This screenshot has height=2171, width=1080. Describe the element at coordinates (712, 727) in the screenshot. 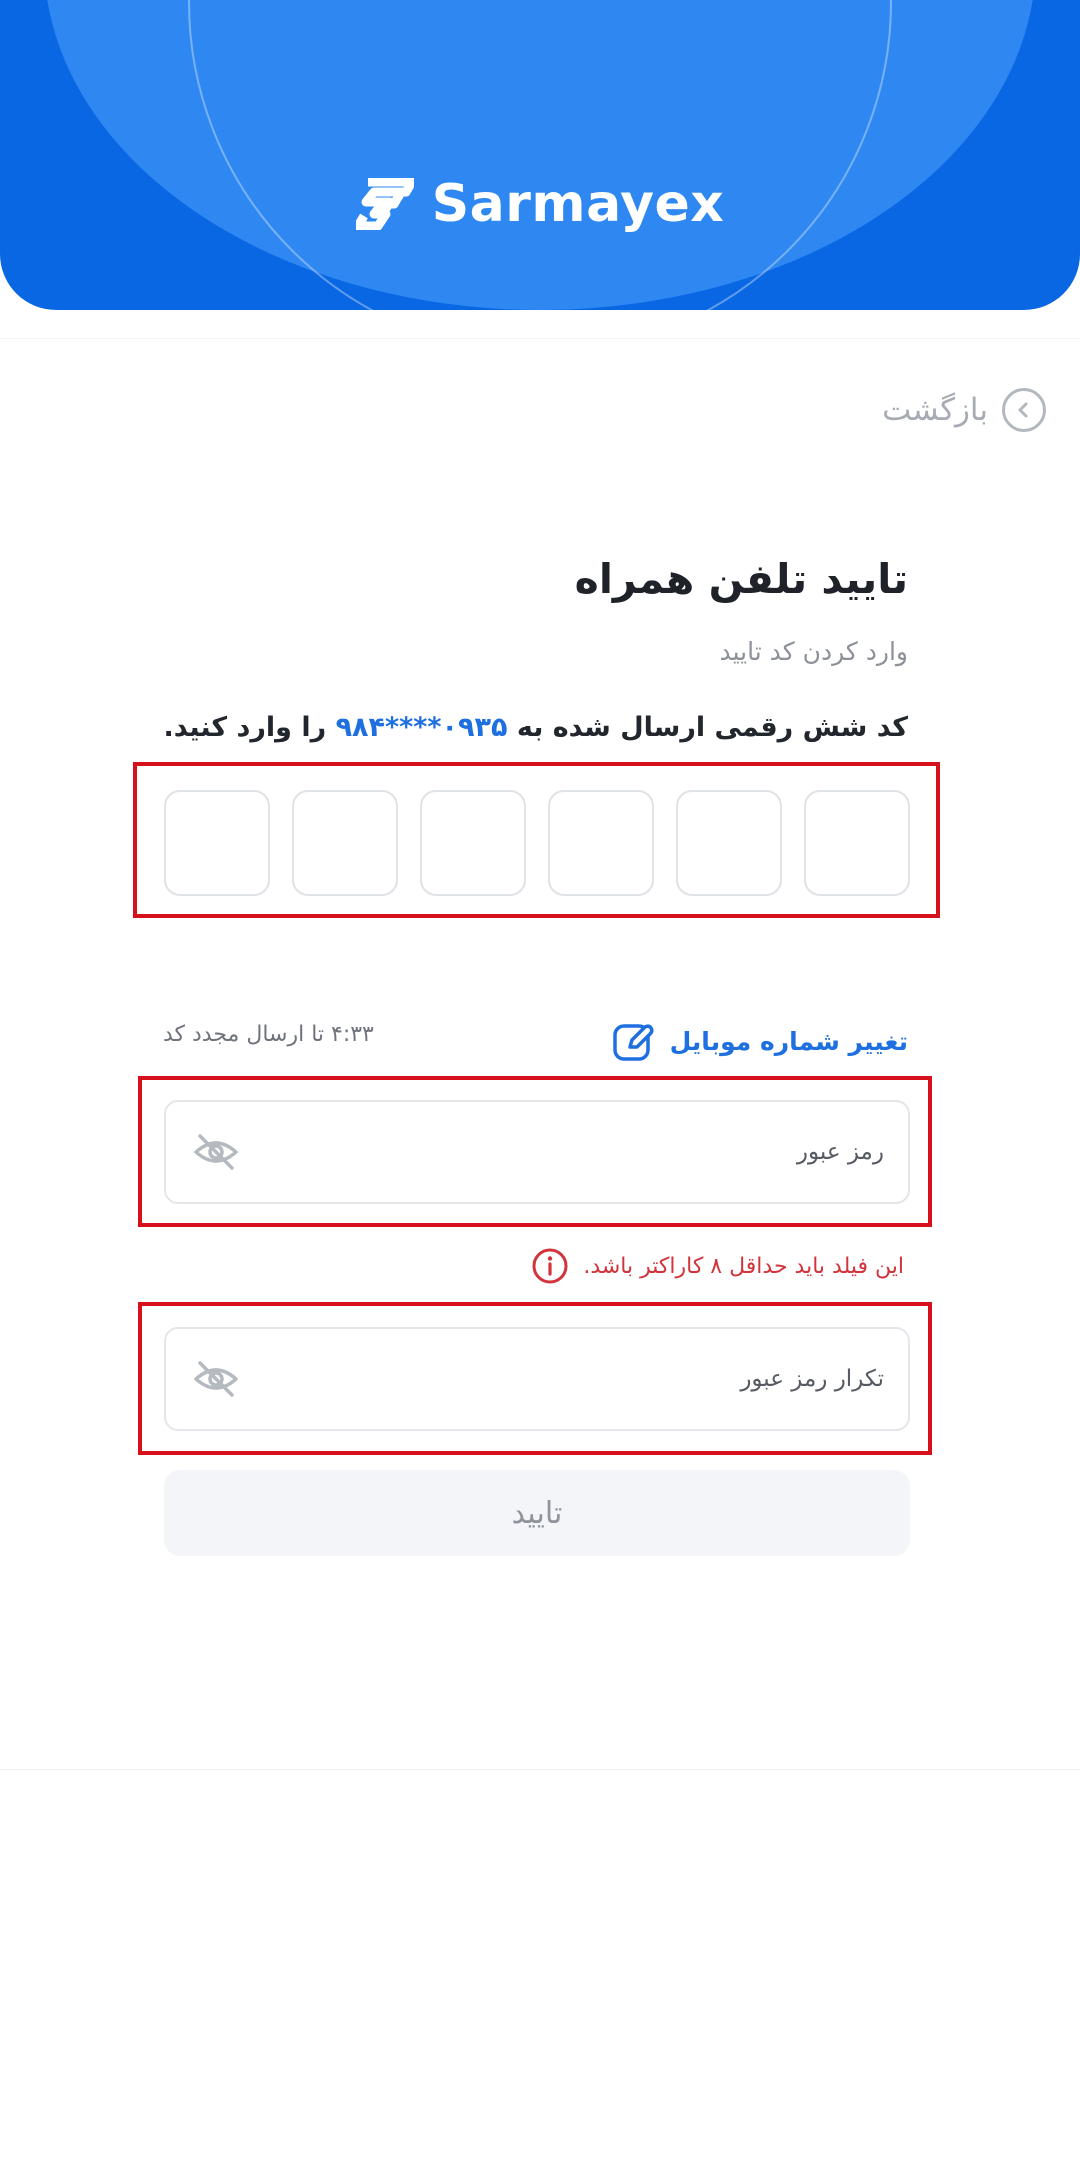

I see `instruction-prefix: کد شش رقمی ارسال شده به` at that location.